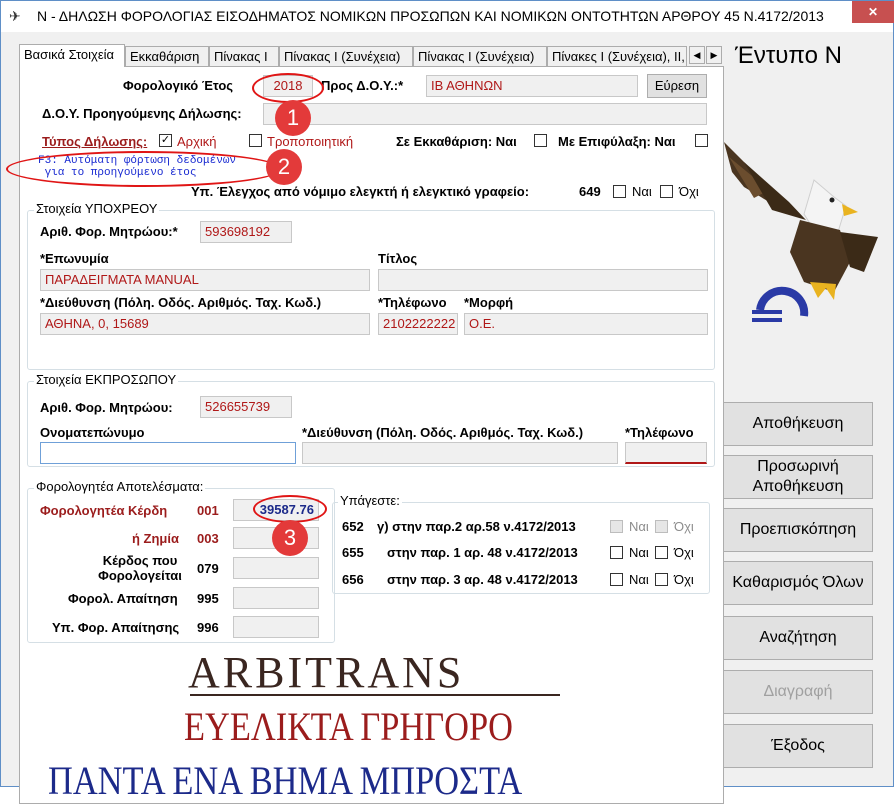  What do you see at coordinates (208, 568) in the screenshot?
I see `results-taxed-profit-code: 079` at bounding box center [208, 568].